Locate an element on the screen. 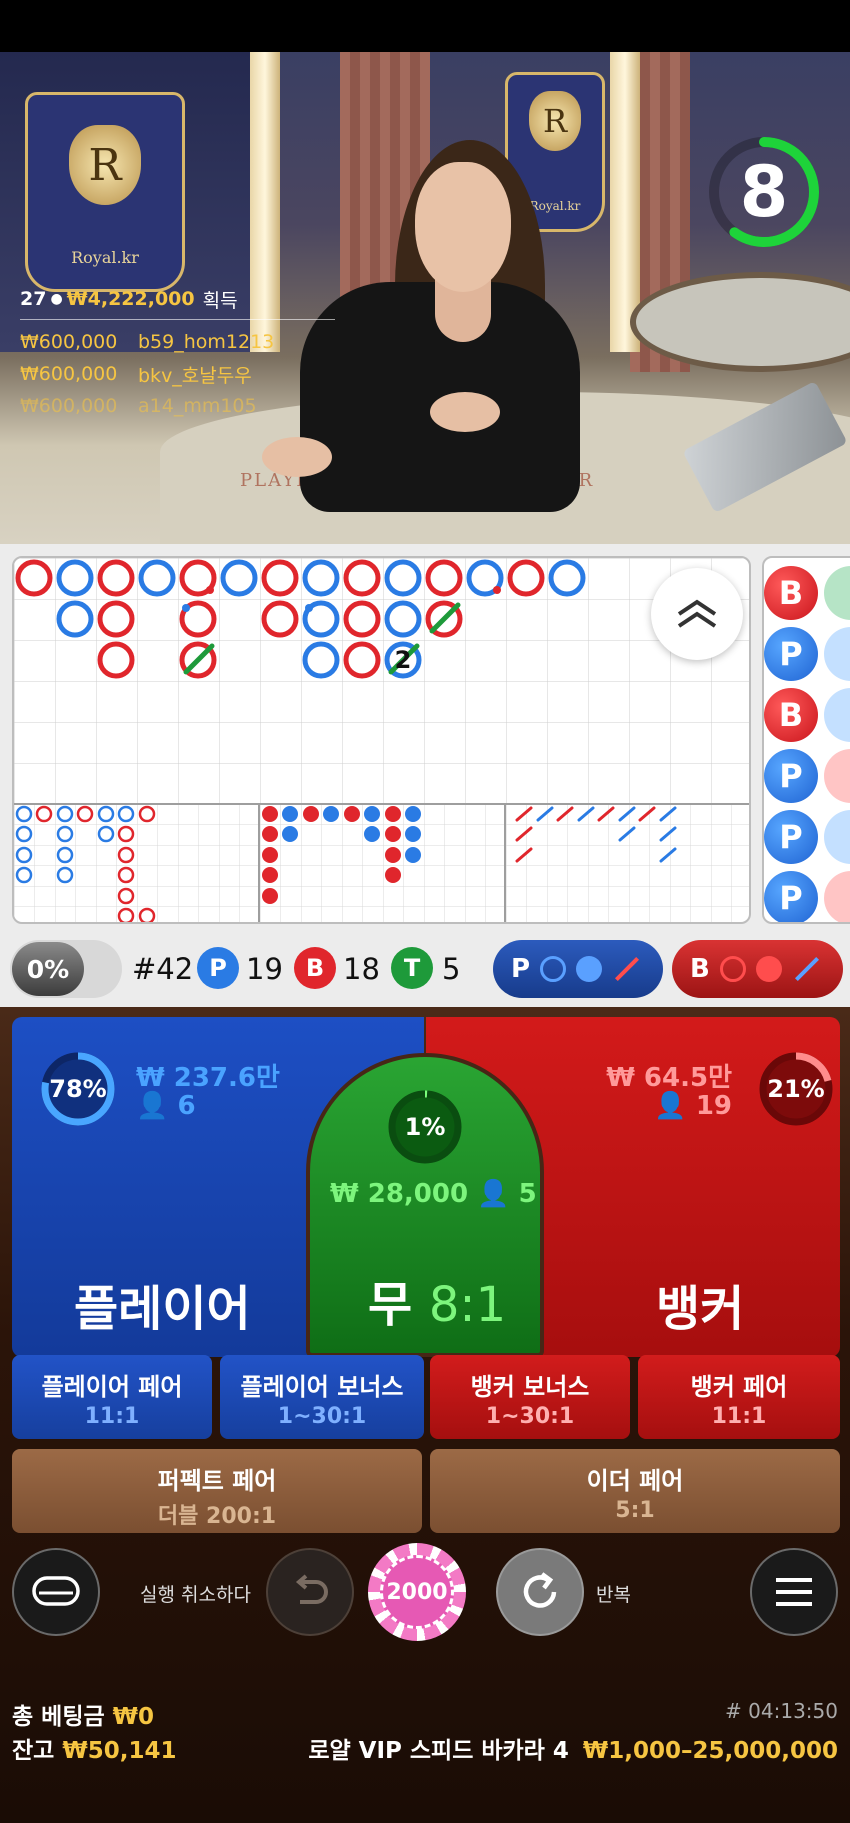 This screenshot has height=1823, width=850. hollow-circle-icon is located at coordinates (732, 969).